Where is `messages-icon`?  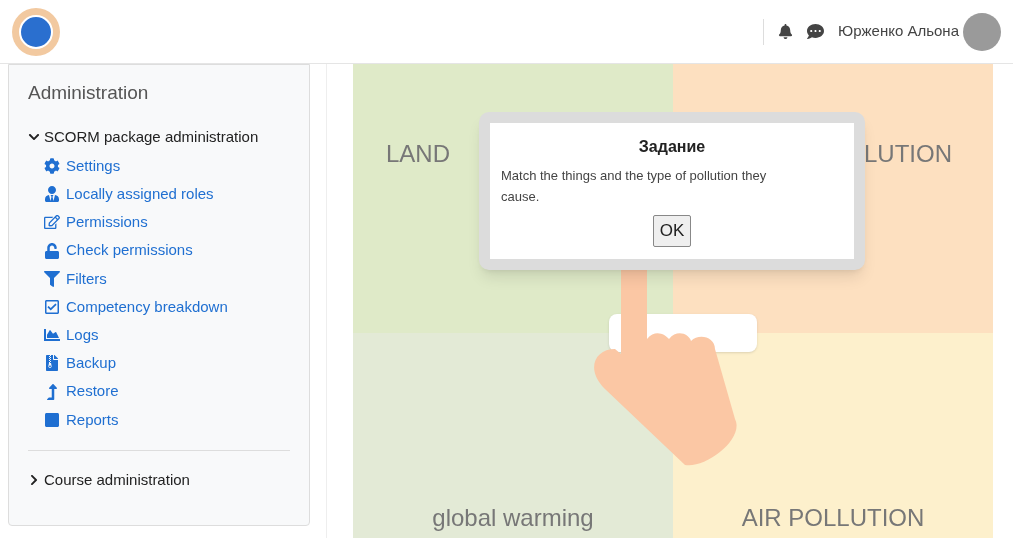
messages-icon is located at coordinates (816, 31).